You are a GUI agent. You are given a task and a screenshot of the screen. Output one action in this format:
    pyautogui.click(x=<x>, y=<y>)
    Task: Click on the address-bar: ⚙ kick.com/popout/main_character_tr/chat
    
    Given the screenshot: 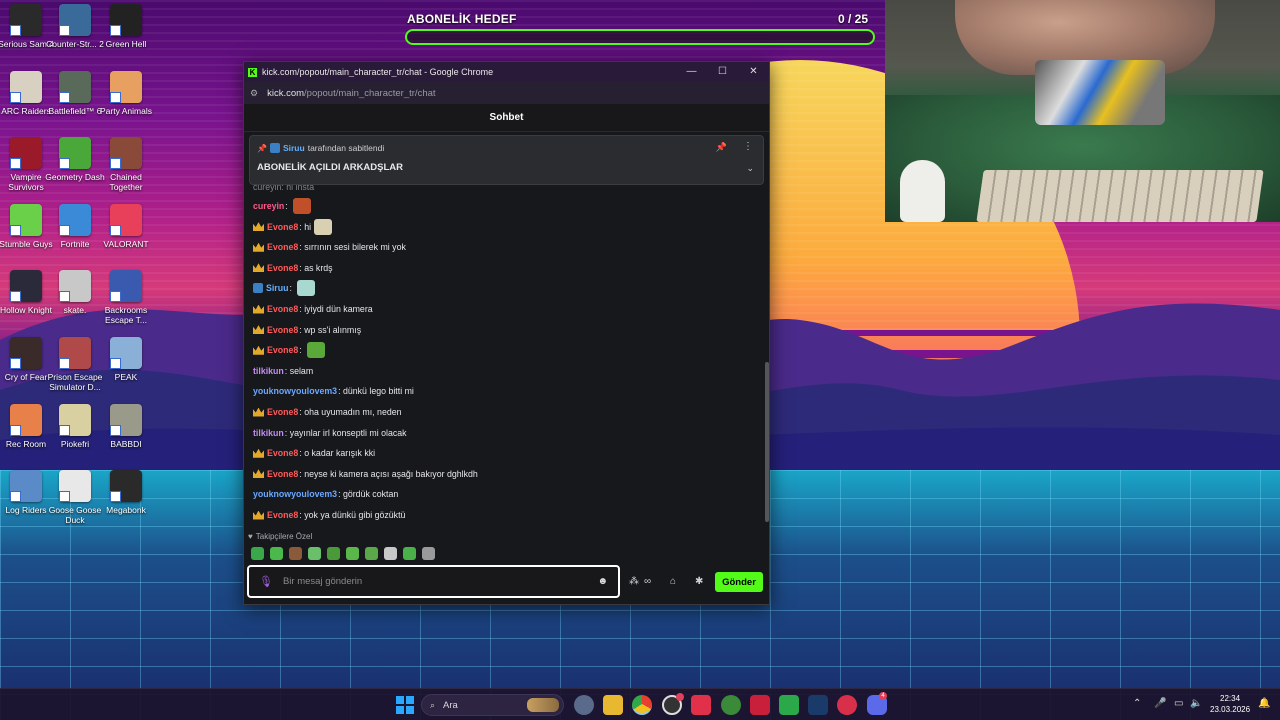 What is the action you would take?
    pyautogui.click(x=506, y=93)
    